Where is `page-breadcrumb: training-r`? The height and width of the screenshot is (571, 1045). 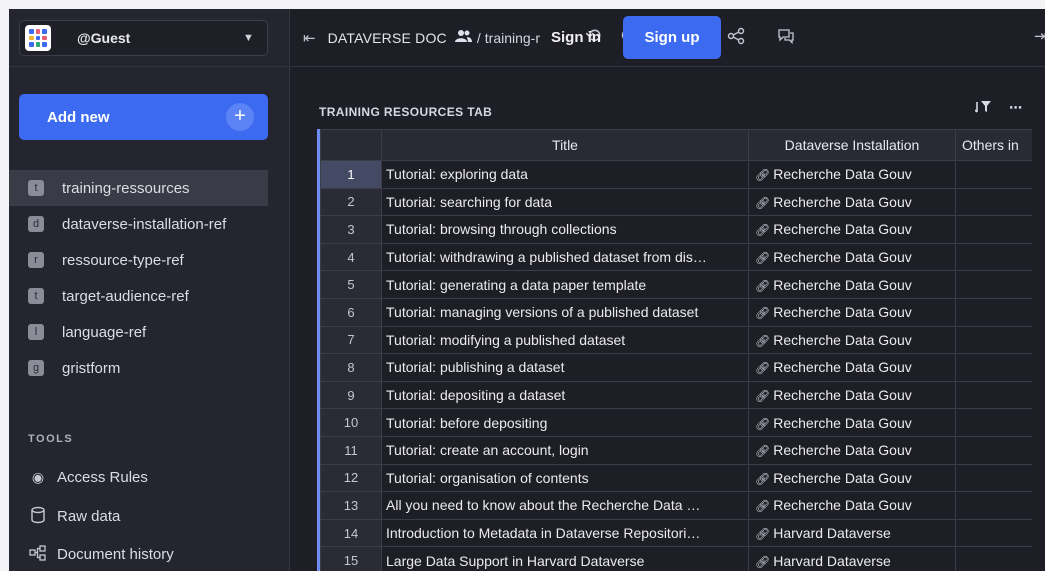
page-breadcrumb: training-r is located at coordinates (520, 38).